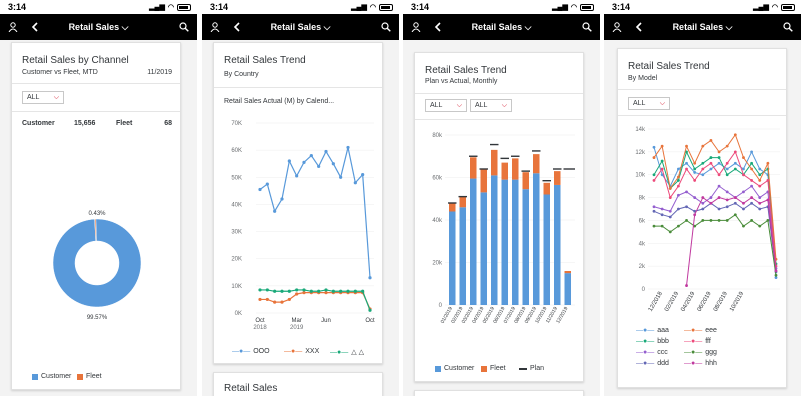 The height and width of the screenshot is (396, 801). What do you see at coordinates (711, 352) in the screenshot?
I see `legend-label: ggg` at bounding box center [711, 352].